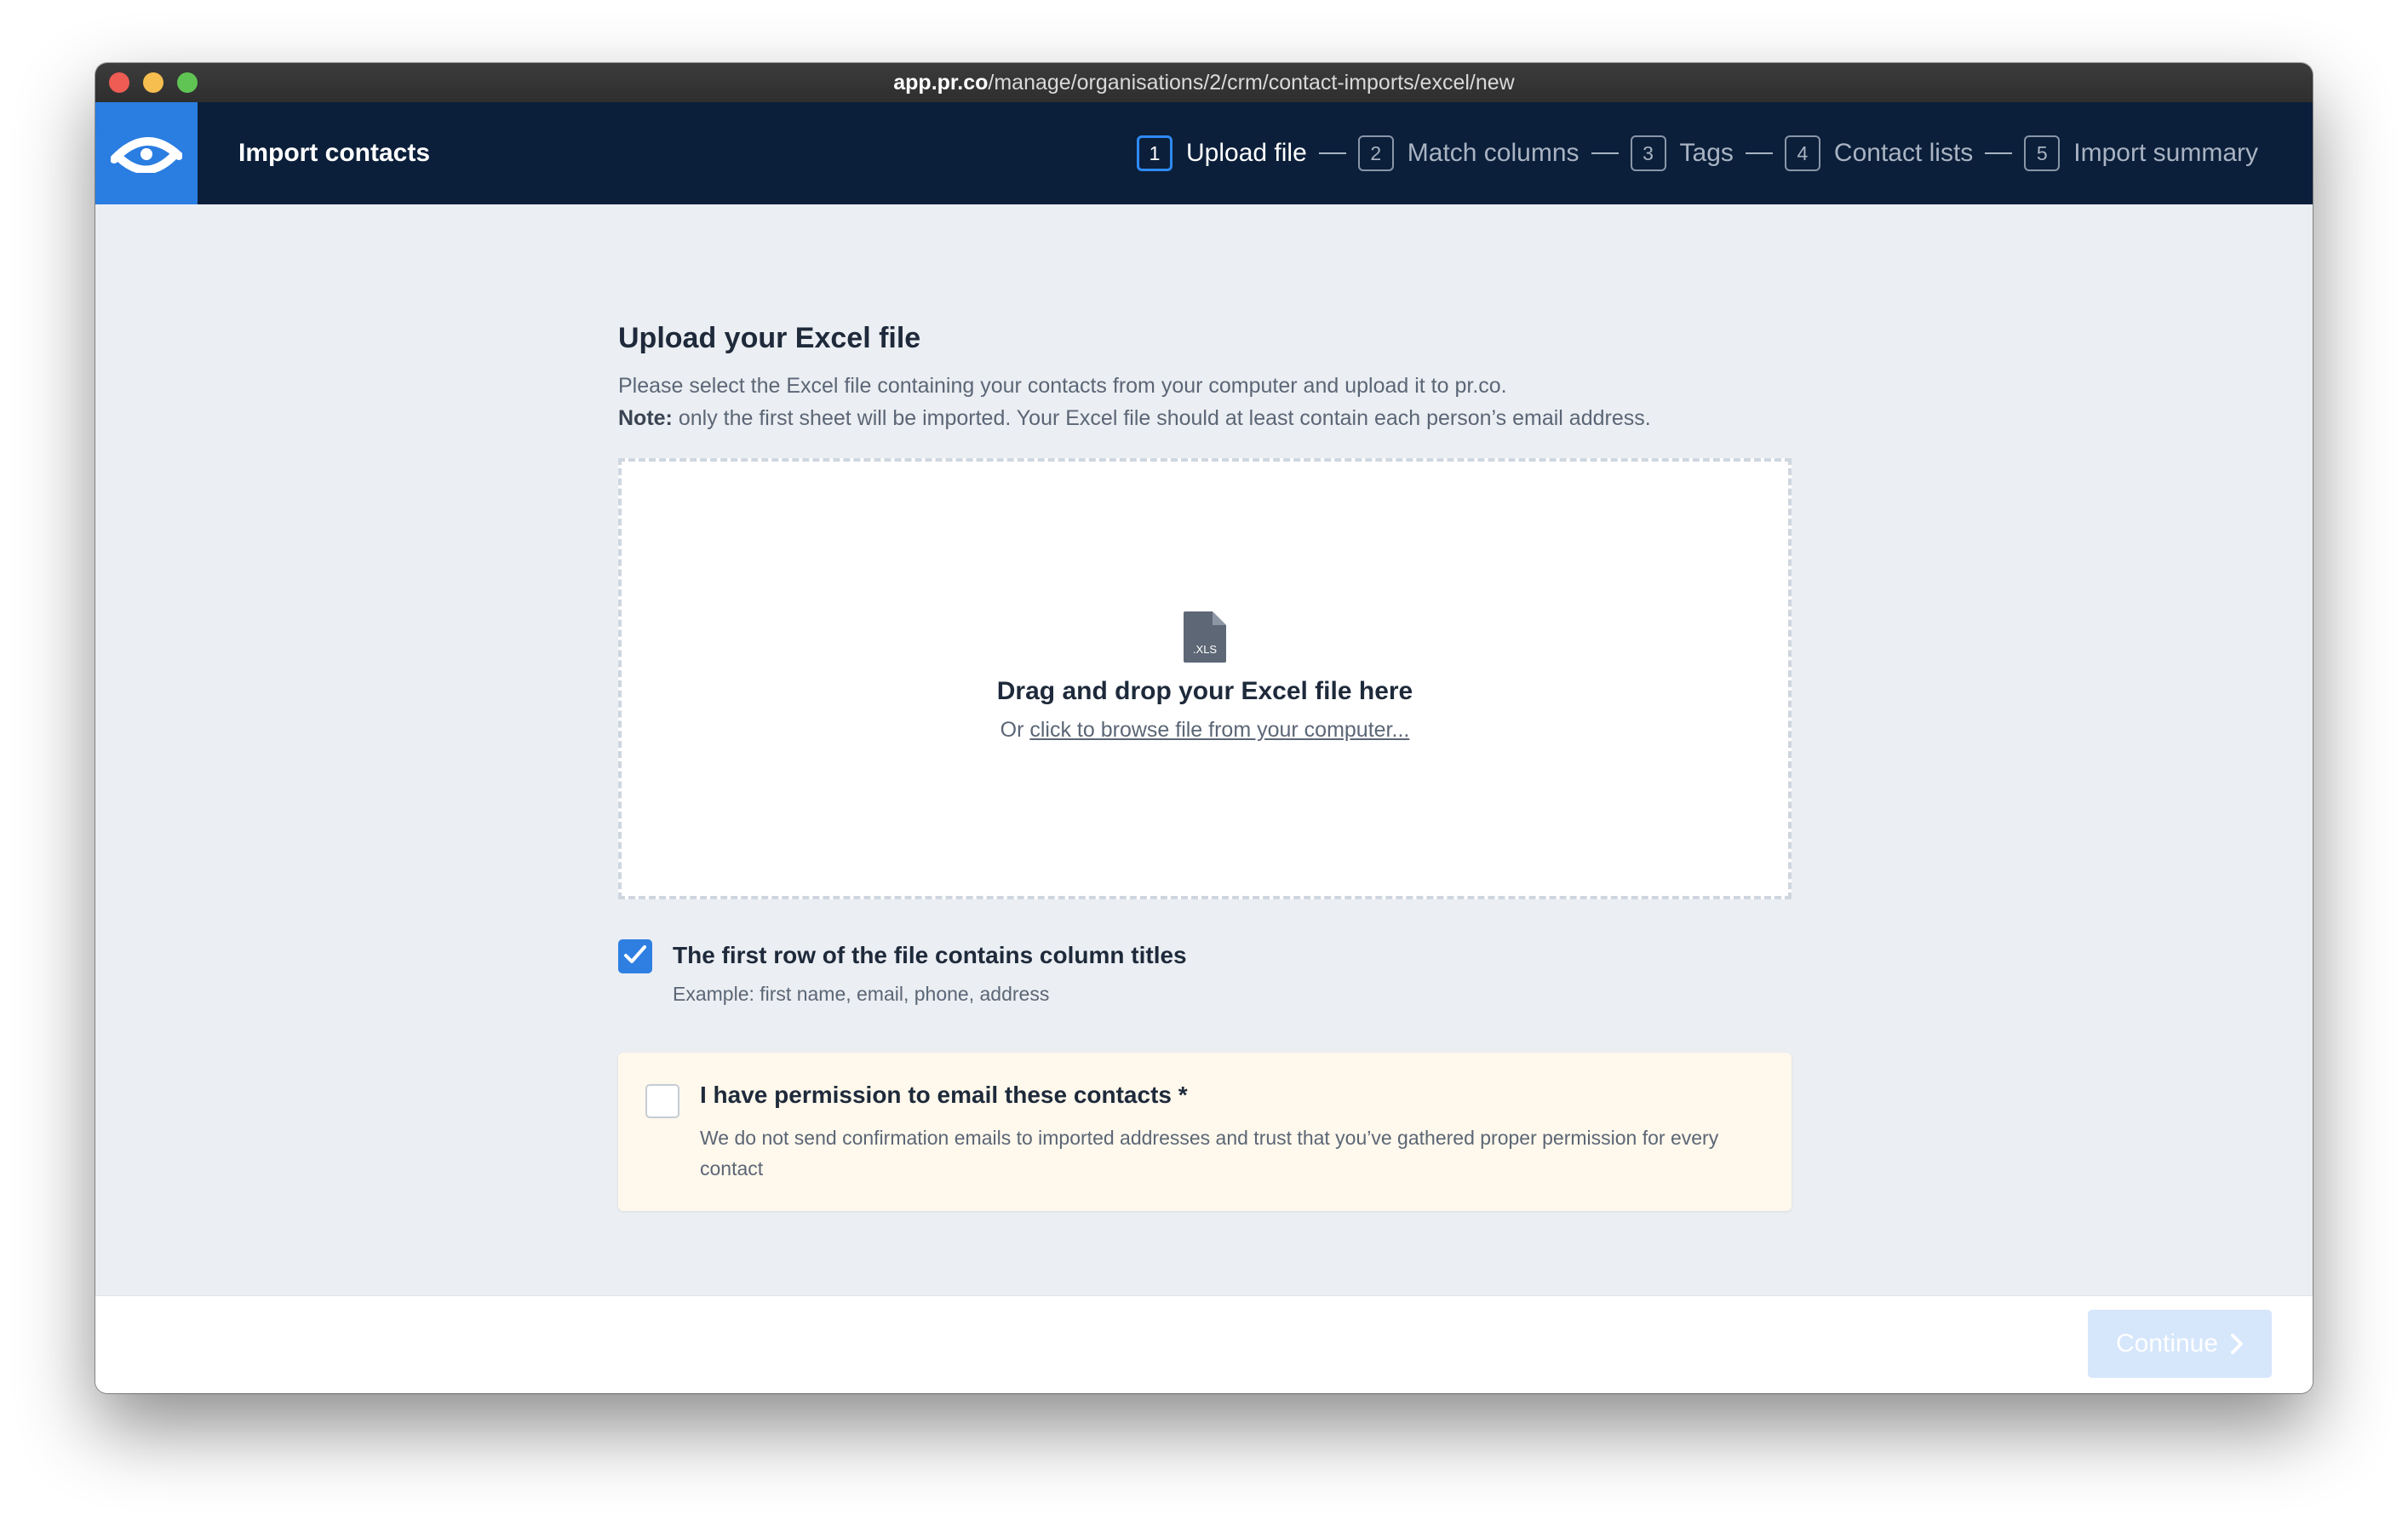  Describe the element at coordinates (770, 338) in the screenshot. I see `section-heading: Upload your Excel file` at that location.